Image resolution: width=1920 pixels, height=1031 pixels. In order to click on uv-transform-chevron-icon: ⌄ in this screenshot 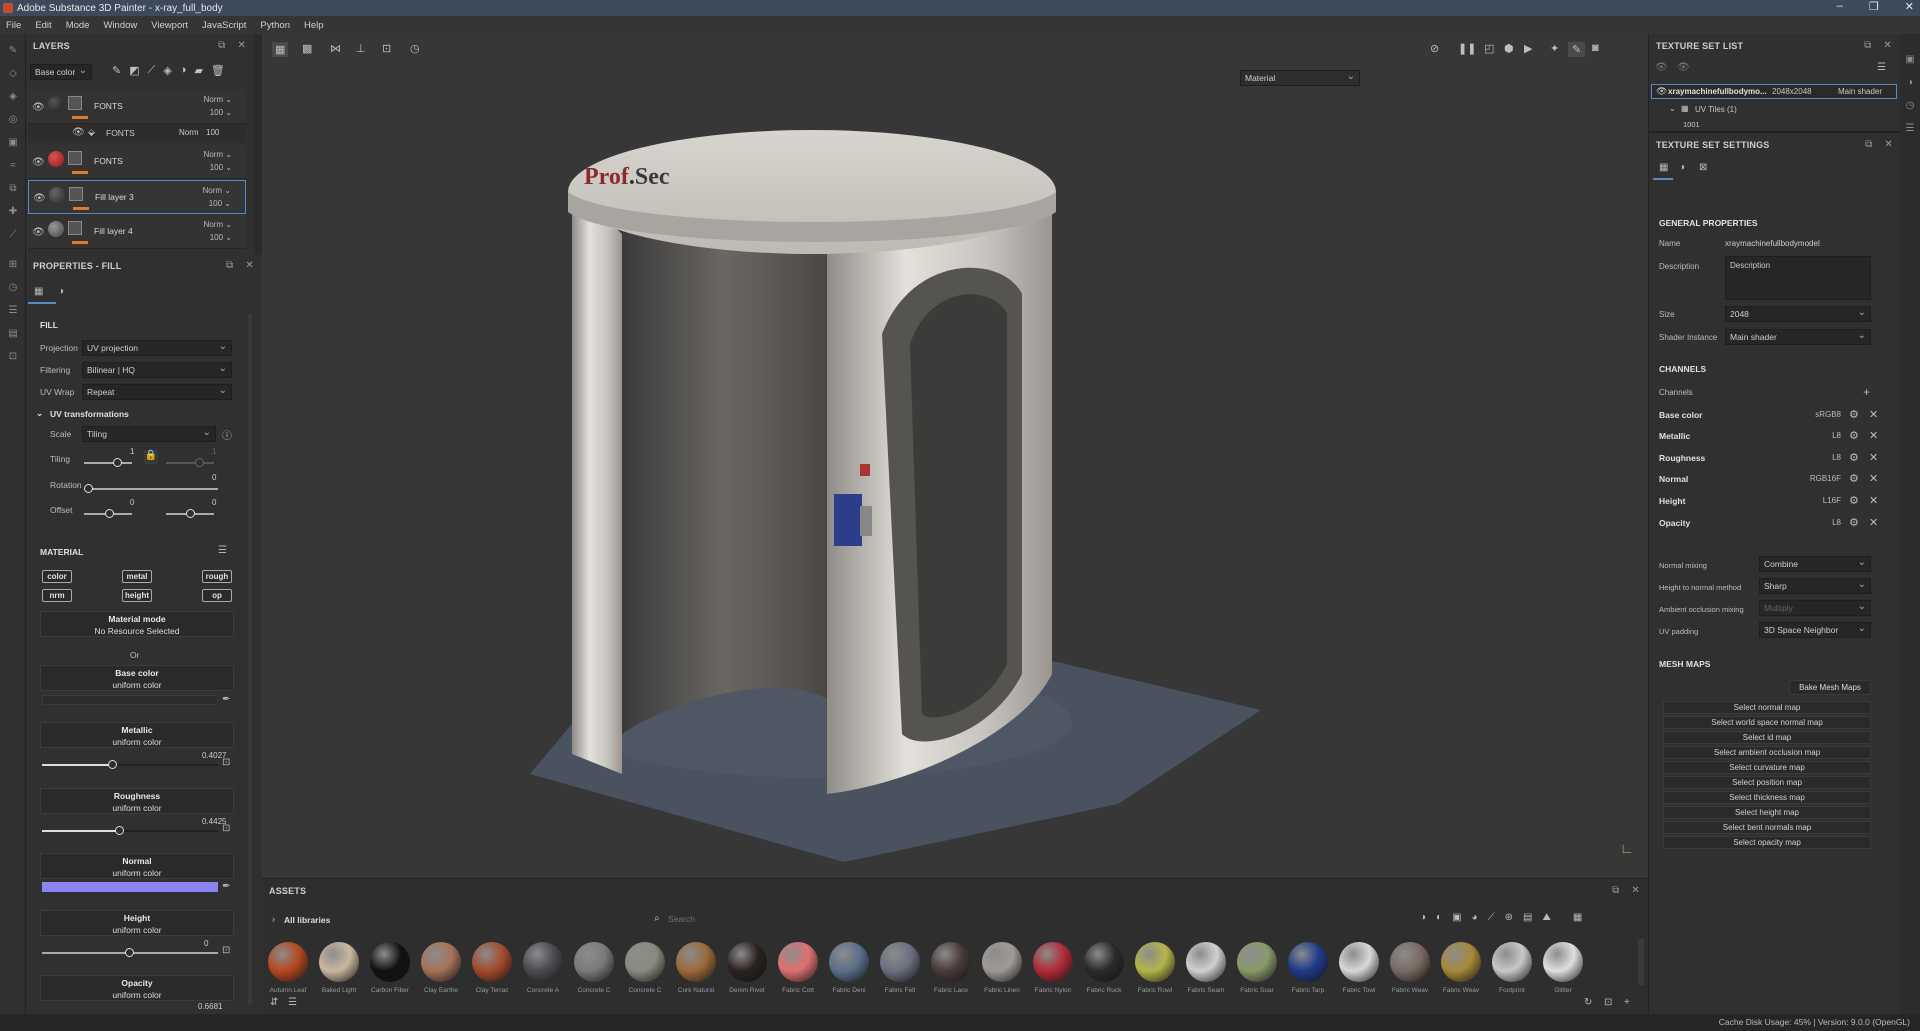, I will do `click(39, 413)`.